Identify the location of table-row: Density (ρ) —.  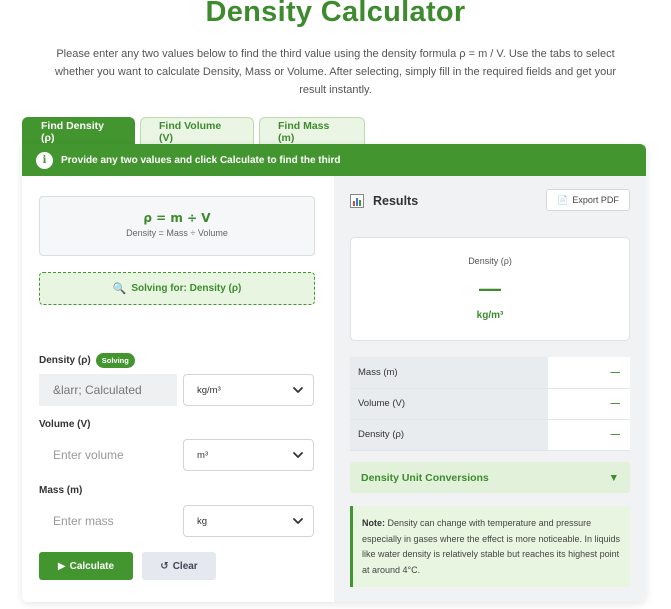
(490, 435).